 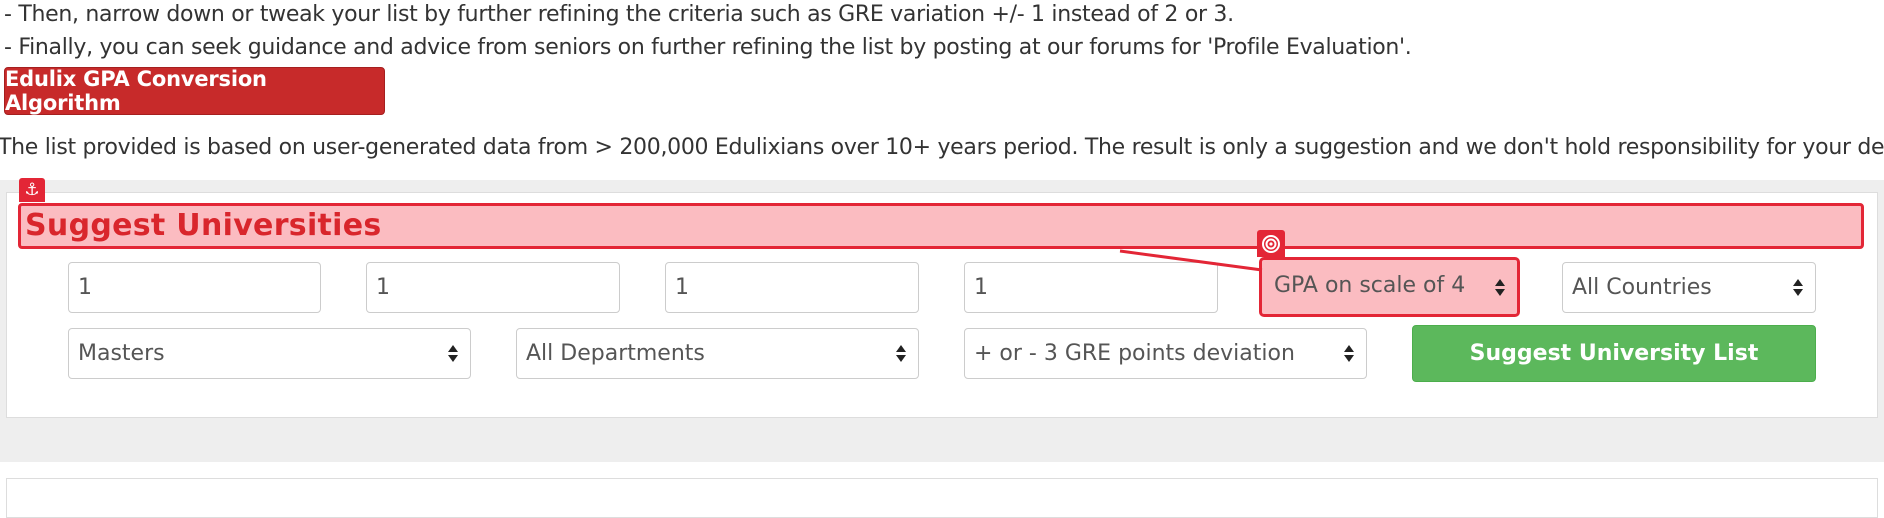 I want to click on score-input-1-value: 1, so click(x=85, y=287).